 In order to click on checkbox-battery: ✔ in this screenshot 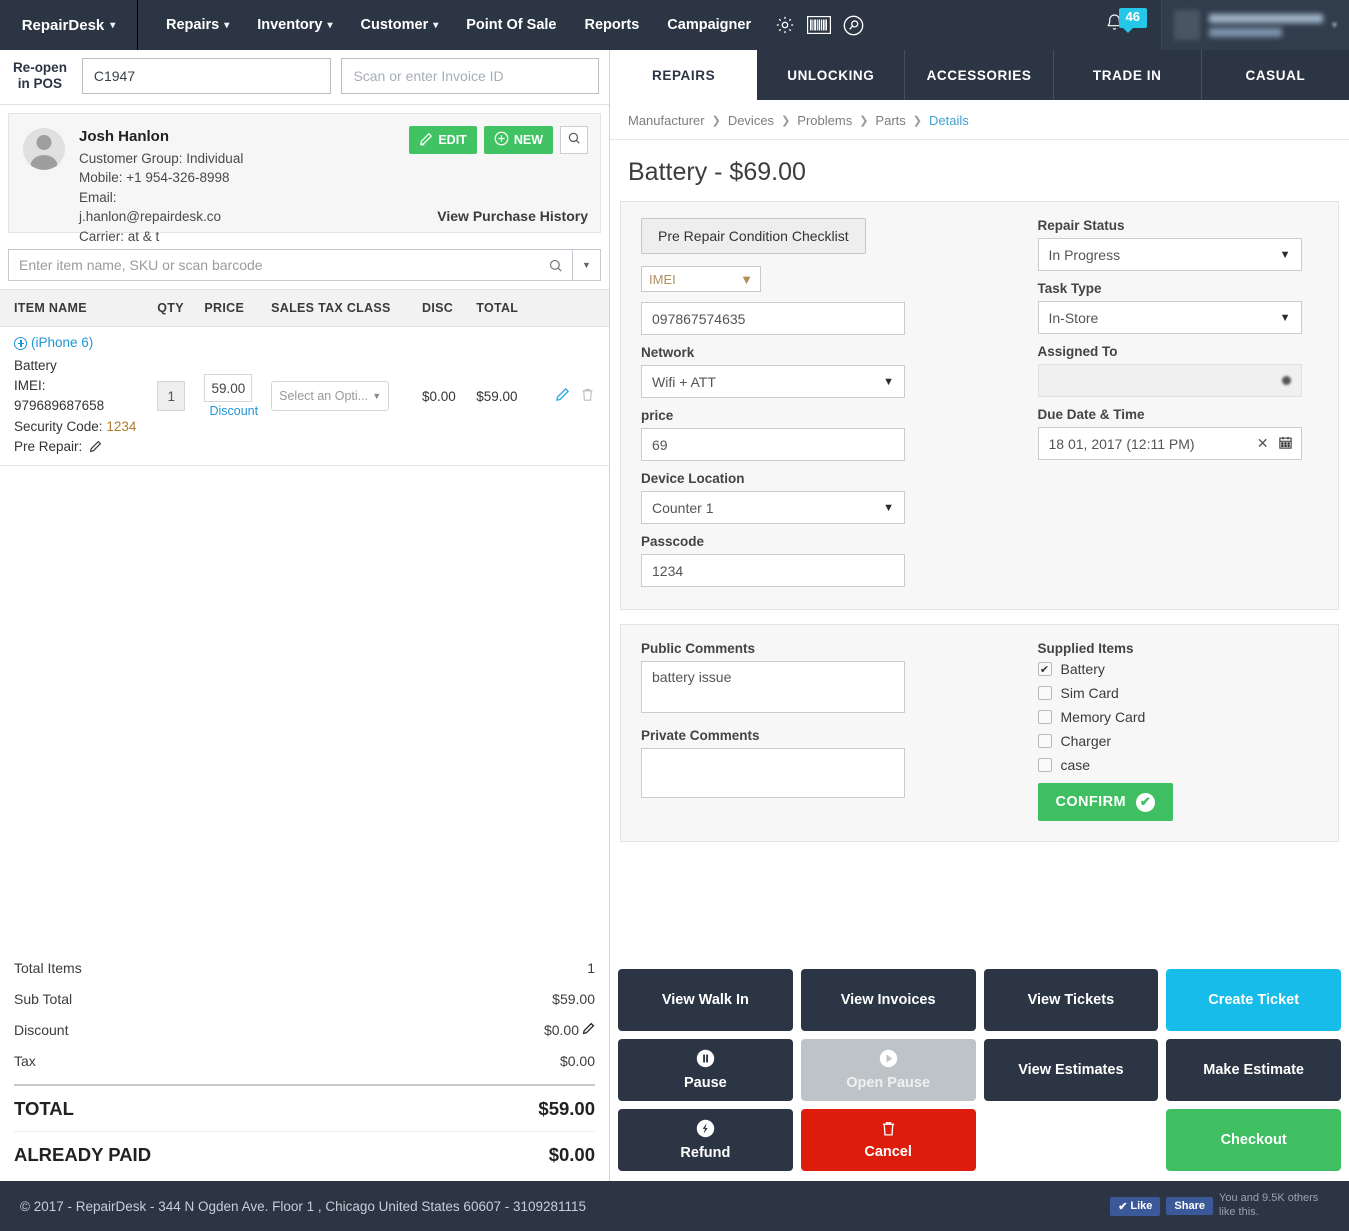, I will do `click(1044, 669)`.